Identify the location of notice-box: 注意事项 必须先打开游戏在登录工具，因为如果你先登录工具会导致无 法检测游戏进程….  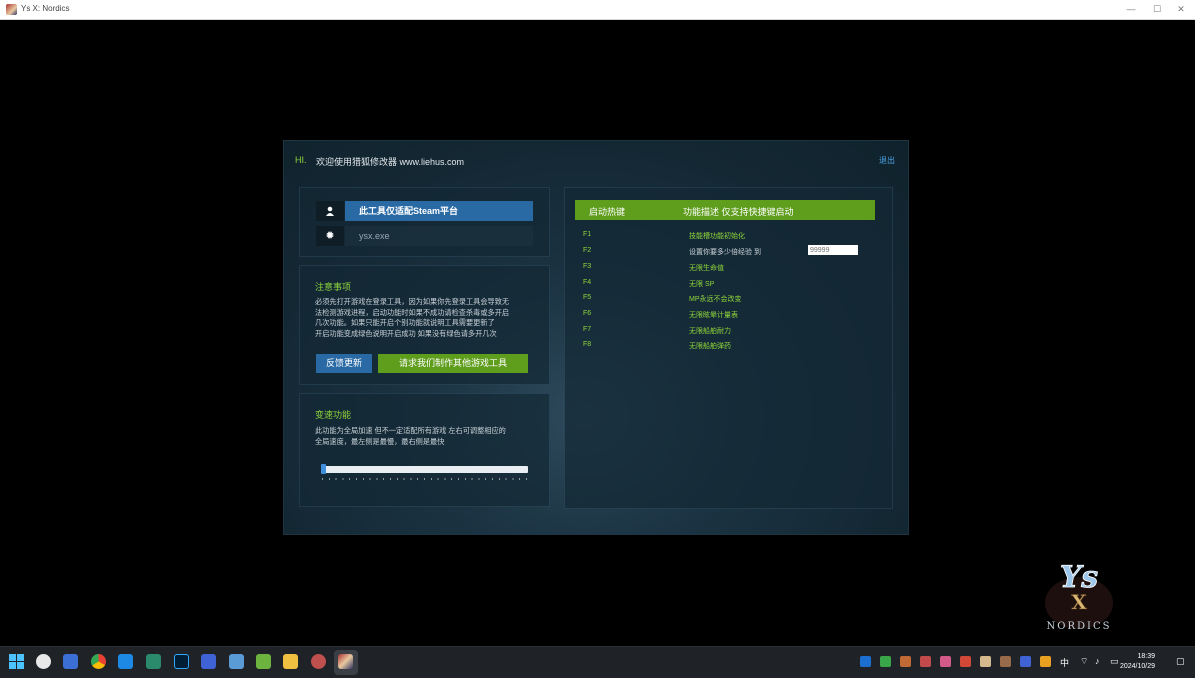
(424, 325).